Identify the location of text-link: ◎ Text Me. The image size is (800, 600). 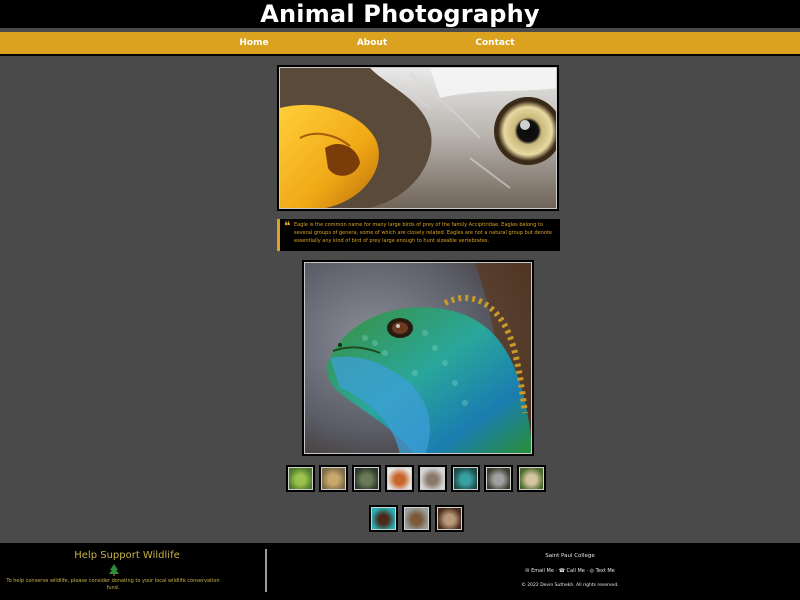
(602, 571).